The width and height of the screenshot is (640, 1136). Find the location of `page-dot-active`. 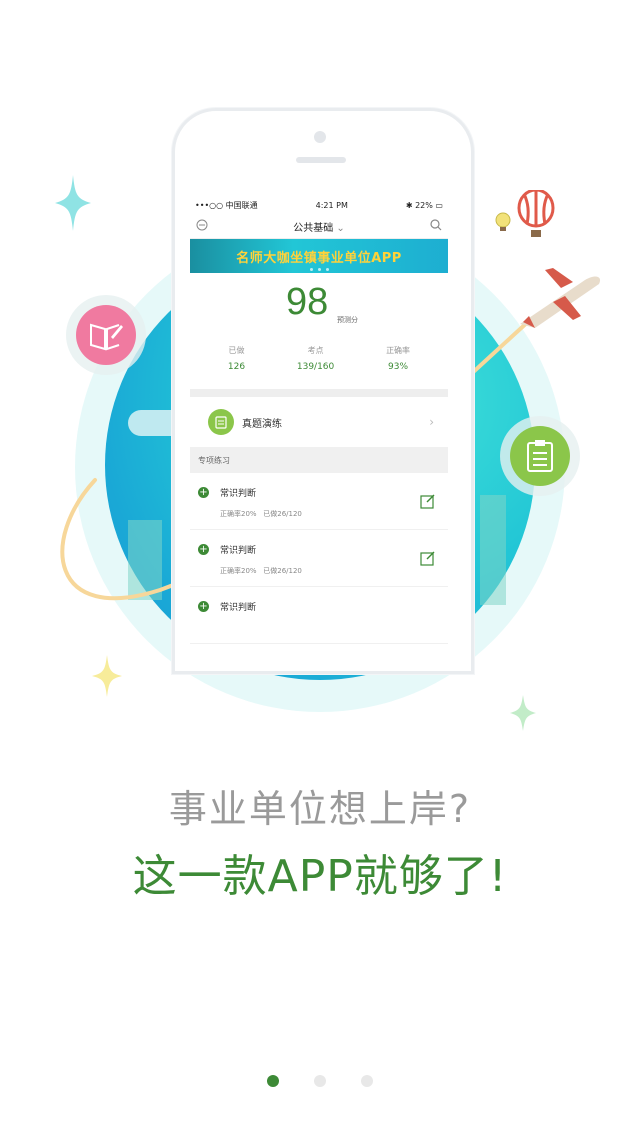

page-dot-active is located at coordinates (273, 1081).